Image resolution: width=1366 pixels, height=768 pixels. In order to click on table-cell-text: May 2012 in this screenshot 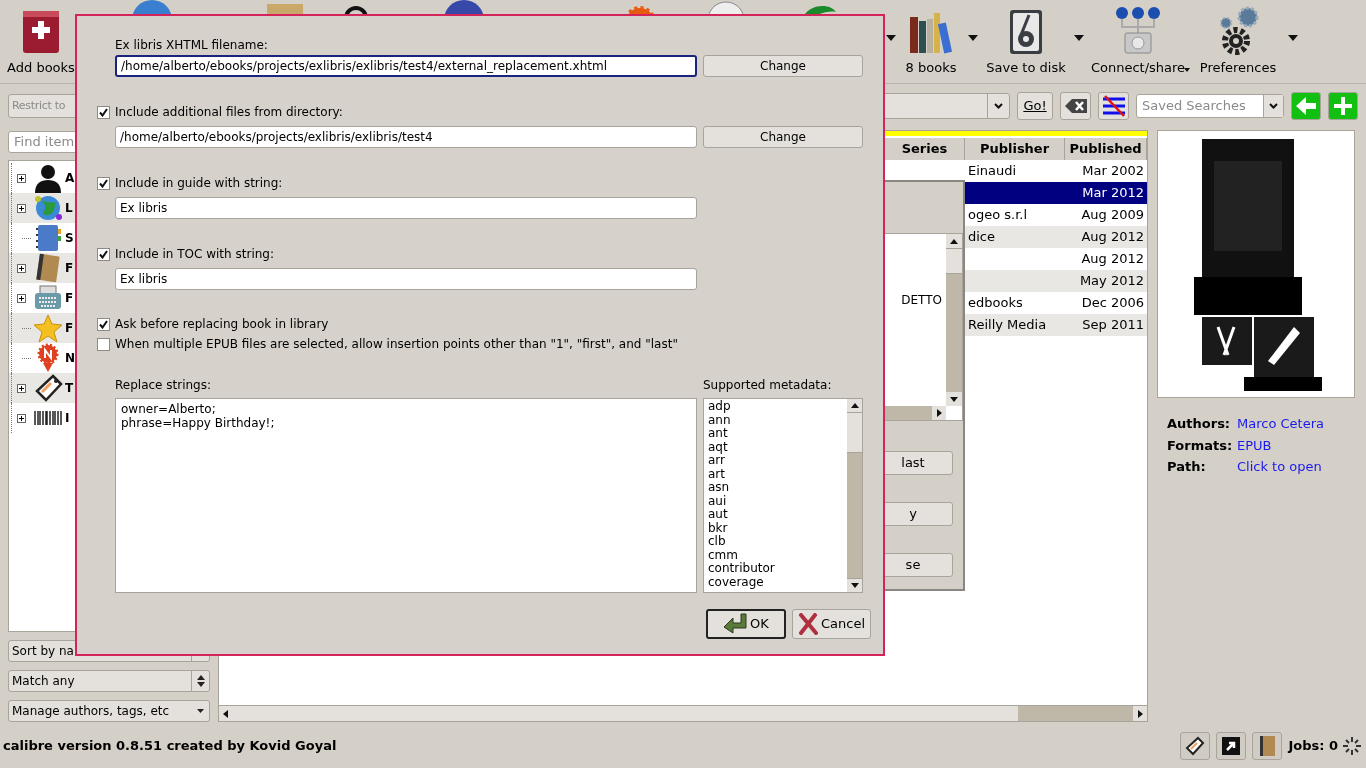, I will do `click(1111, 281)`.